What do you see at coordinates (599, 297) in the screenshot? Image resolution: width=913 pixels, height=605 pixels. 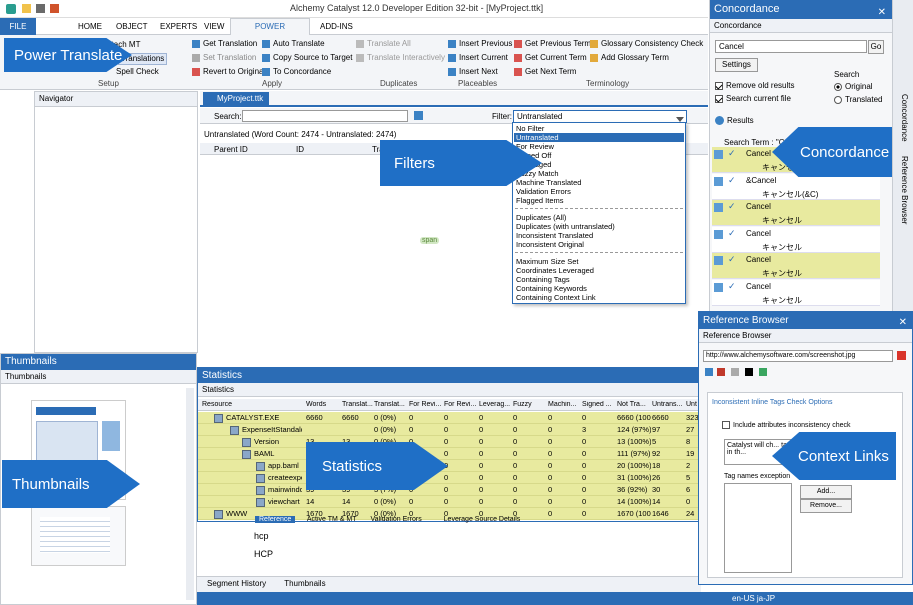 I see `filter-option: Containing Context Link` at bounding box center [599, 297].